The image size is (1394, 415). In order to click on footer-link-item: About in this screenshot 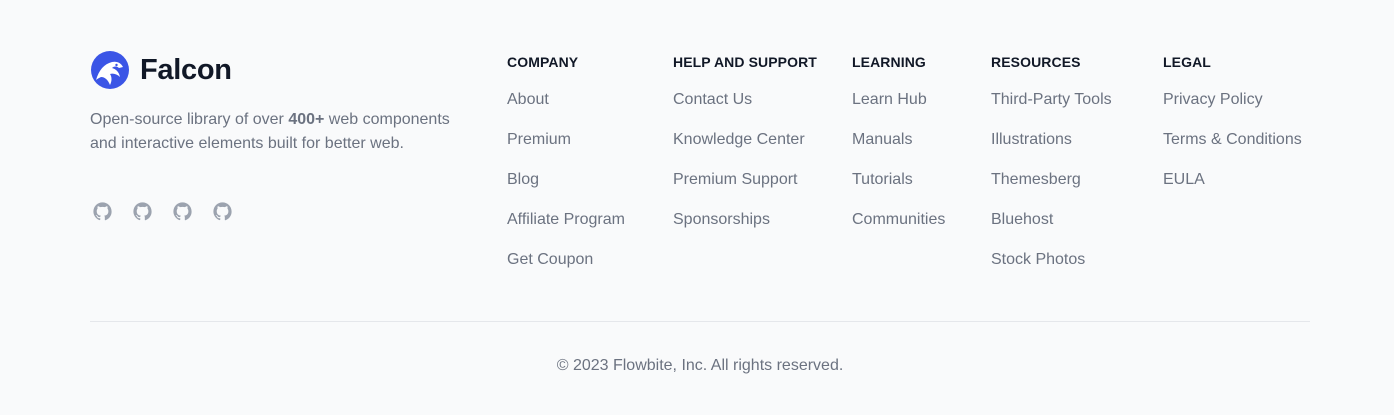, I will do `click(566, 111)`.